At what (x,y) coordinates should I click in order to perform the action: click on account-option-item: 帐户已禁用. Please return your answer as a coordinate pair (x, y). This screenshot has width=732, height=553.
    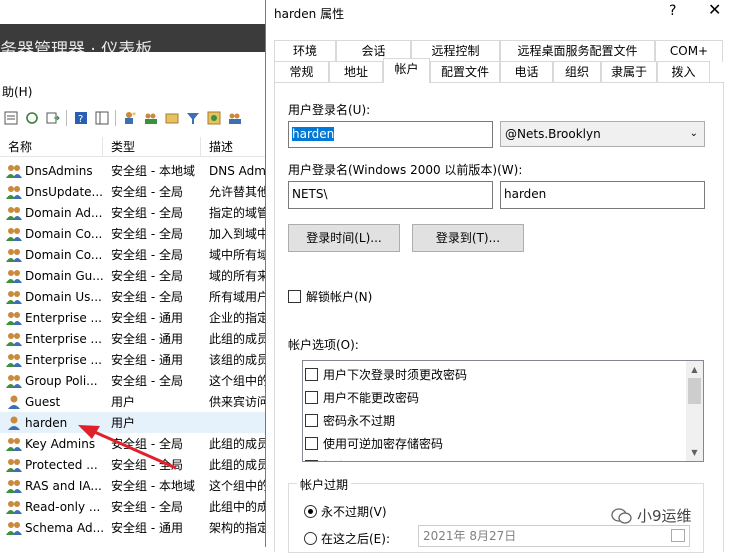
    Looking at the image, I should click on (503, 458).